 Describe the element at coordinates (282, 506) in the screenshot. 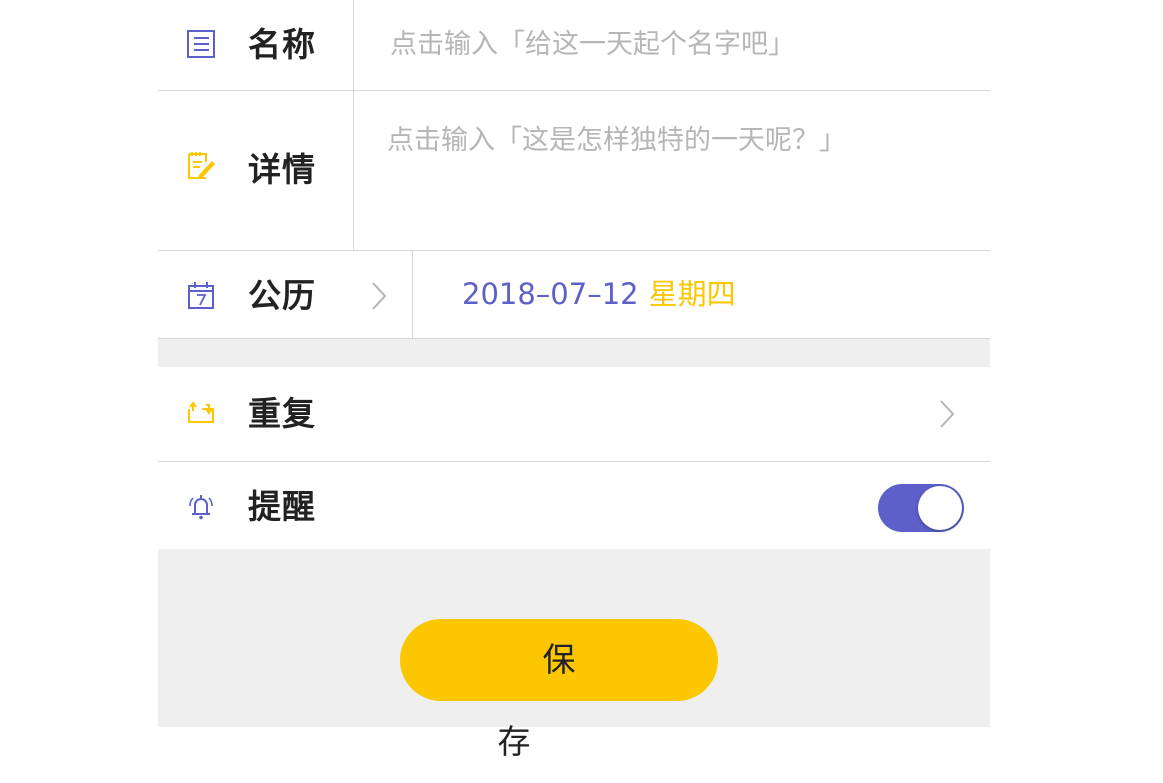

I see `reminder-label: 提醒` at that location.